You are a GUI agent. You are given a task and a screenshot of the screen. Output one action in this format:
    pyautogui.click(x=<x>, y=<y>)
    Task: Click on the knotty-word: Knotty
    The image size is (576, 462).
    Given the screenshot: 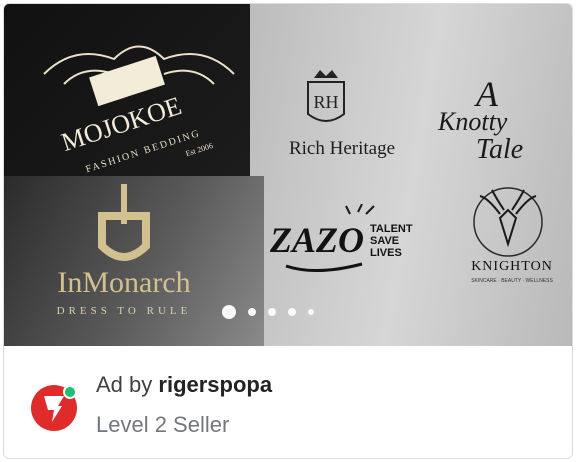 What is the action you would take?
    pyautogui.click(x=472, y=121)
    